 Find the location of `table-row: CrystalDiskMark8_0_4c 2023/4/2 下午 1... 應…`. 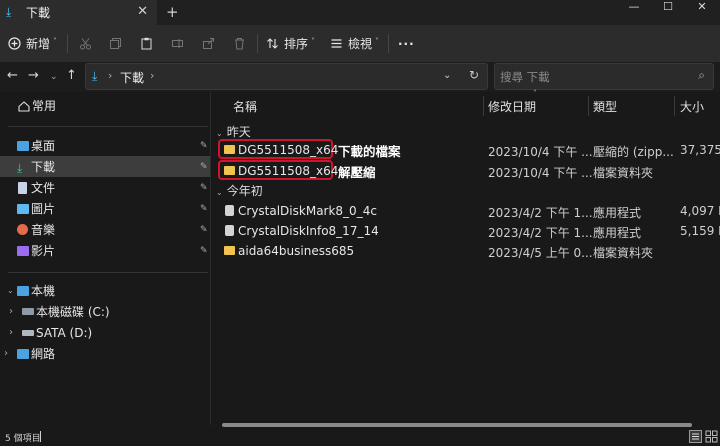

table-row: CrystalDiskMark8_0_4c 2023/4/2 下午 1... 應… is located at coordinates (465, 211).